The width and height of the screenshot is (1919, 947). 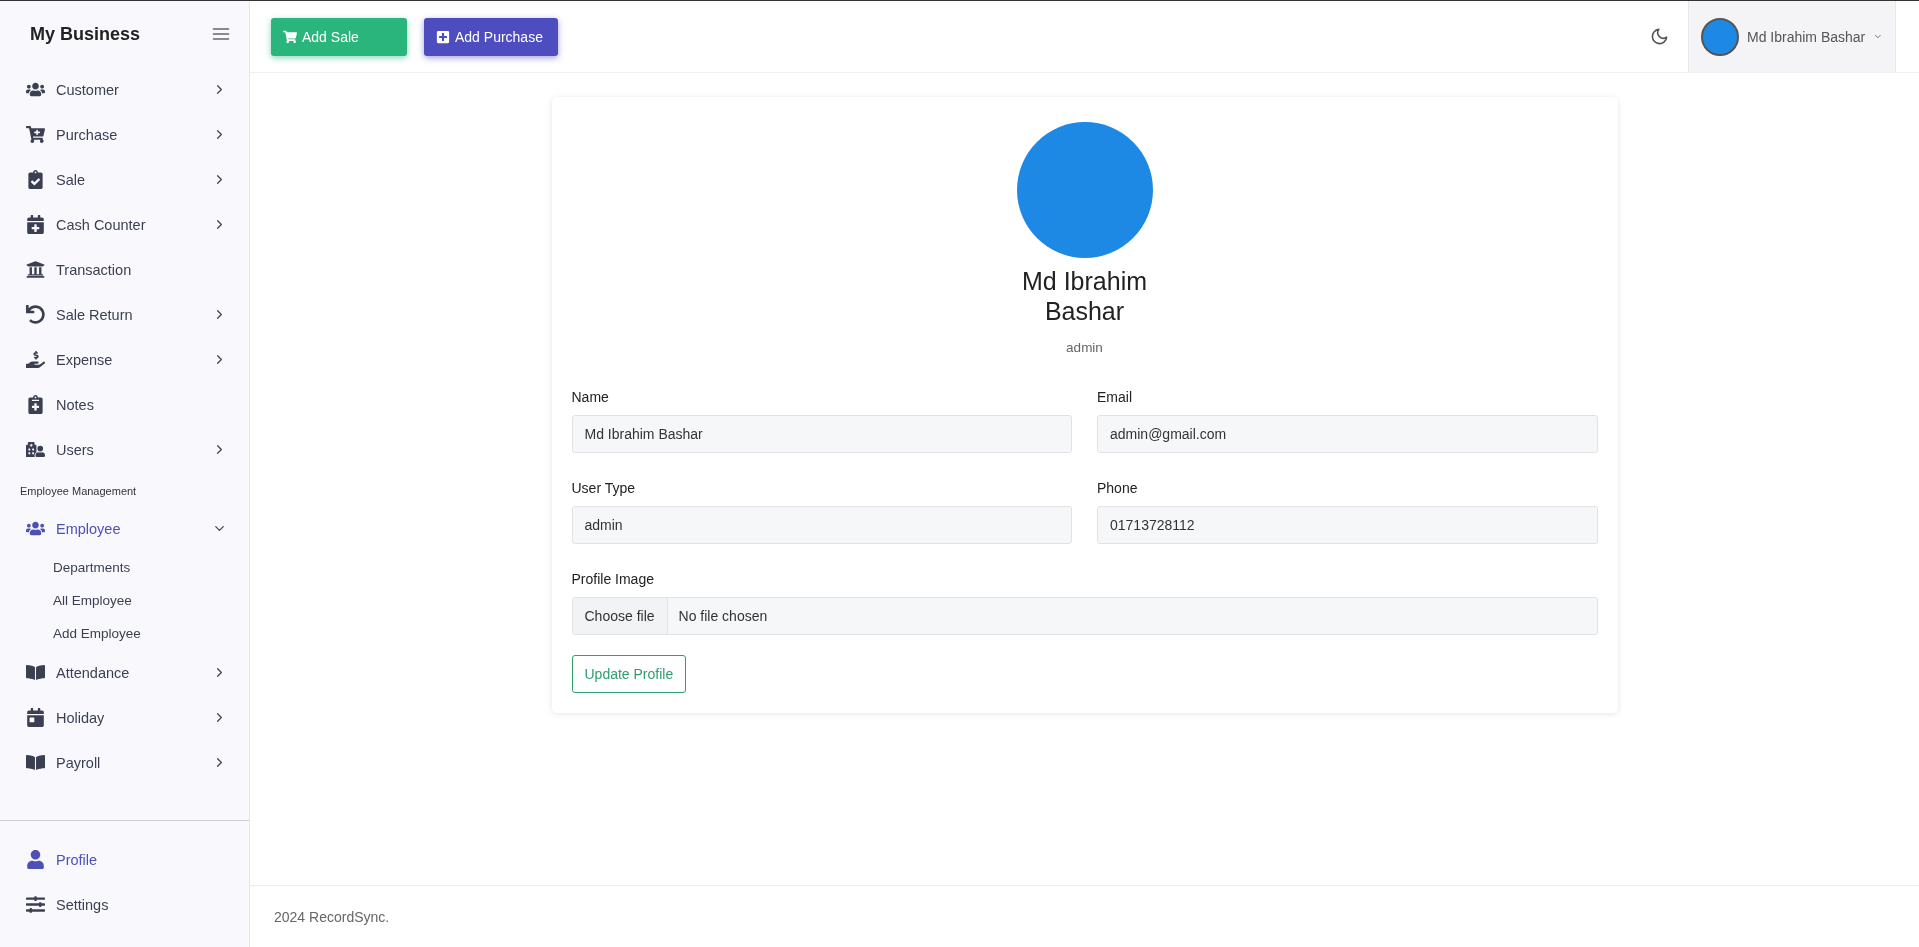 I want to click on footer-text: 2024 RecordSync., so click(x=332, y=916).